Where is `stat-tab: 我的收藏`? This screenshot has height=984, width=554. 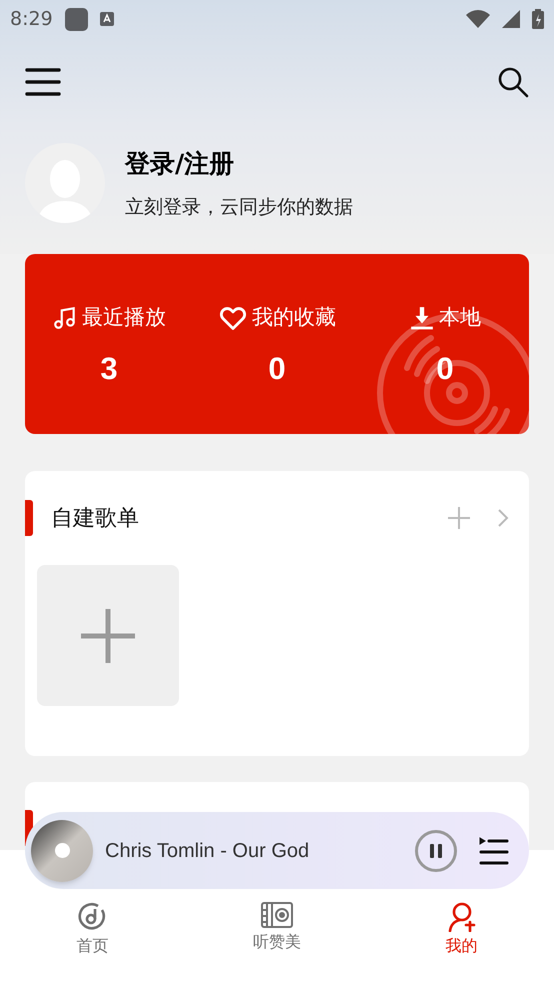 stat-tab: 我的收藏 is located at coordinates (277, 318).